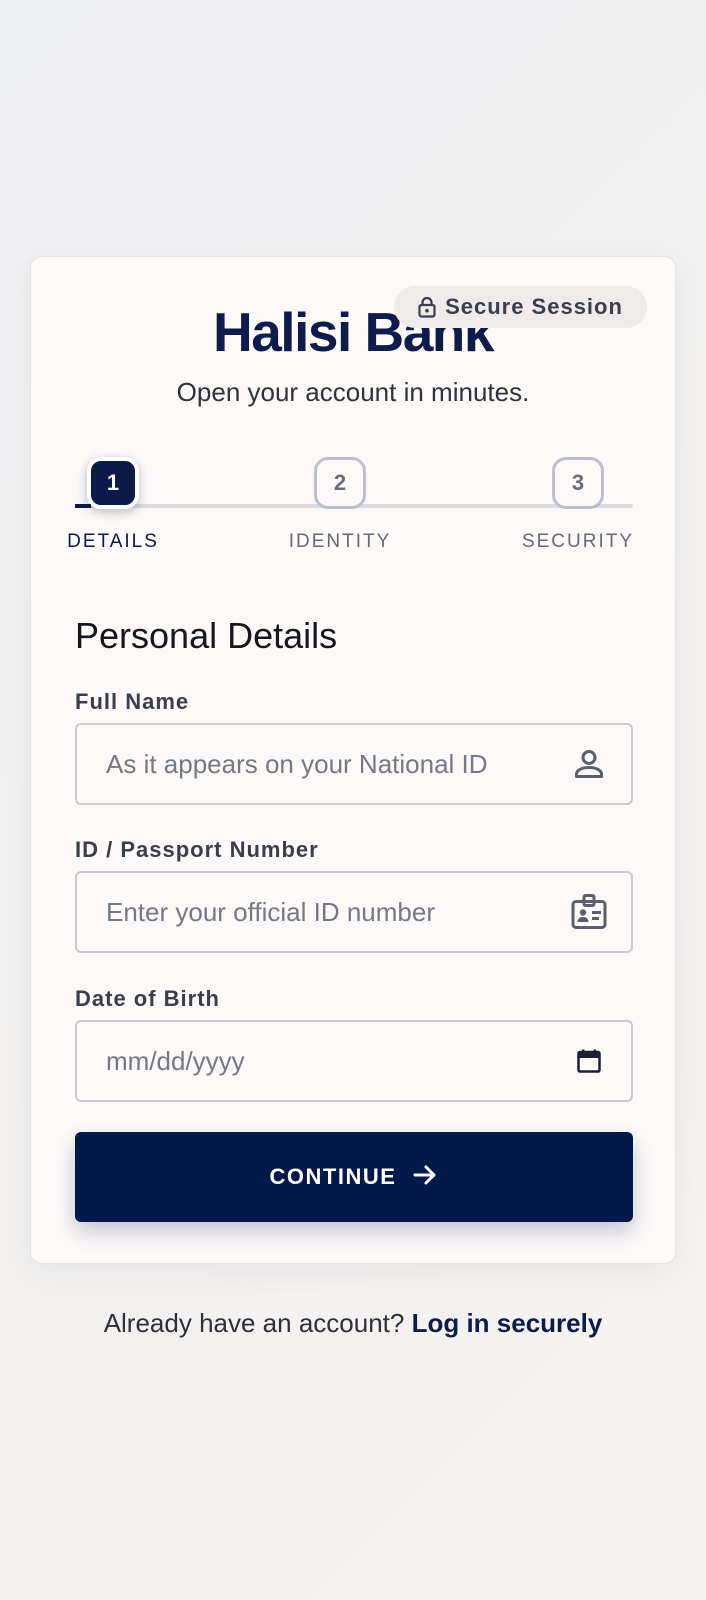 The image size is (706, 1600). What do you see at coordinates (425, 1177) in the screenshot?
I see `arrow-right-icon` at bounding box center [425, 1177].